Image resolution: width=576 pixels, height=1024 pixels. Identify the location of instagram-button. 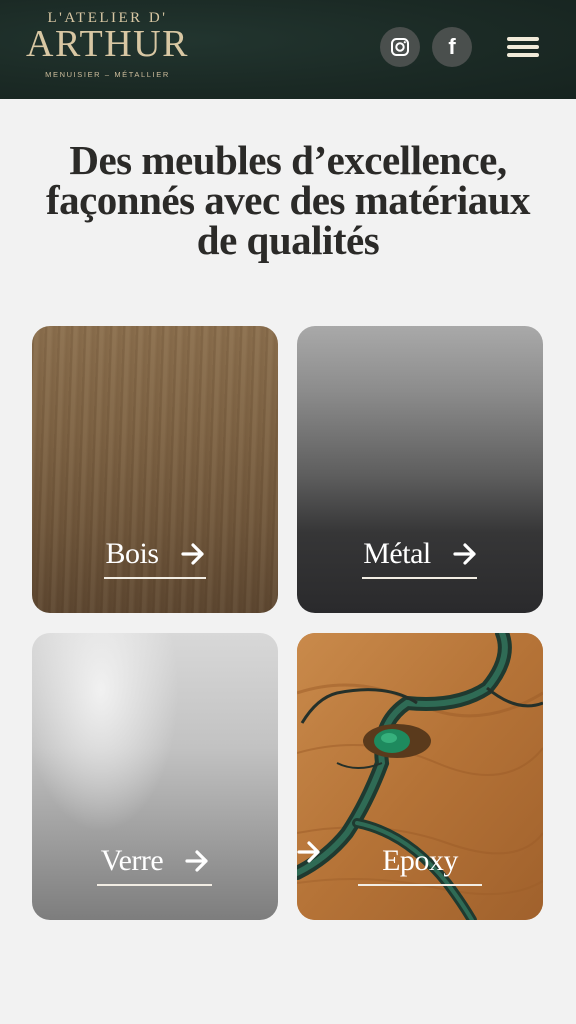
(400, 47).